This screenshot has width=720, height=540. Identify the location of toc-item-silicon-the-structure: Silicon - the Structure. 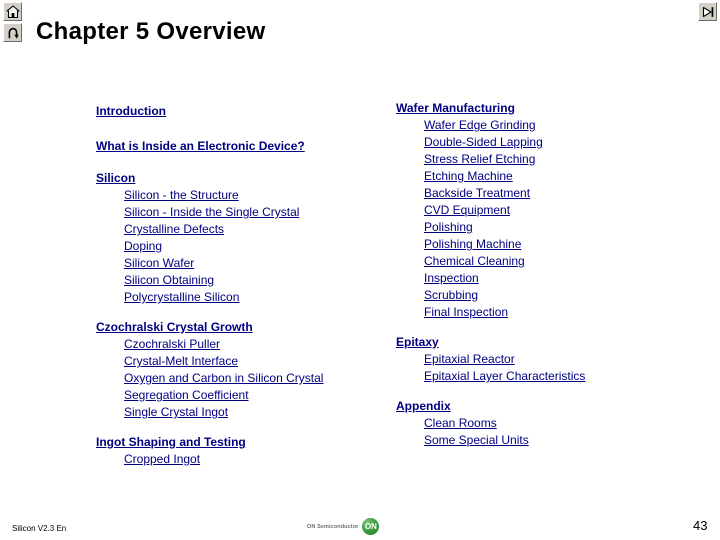
(236, 195).